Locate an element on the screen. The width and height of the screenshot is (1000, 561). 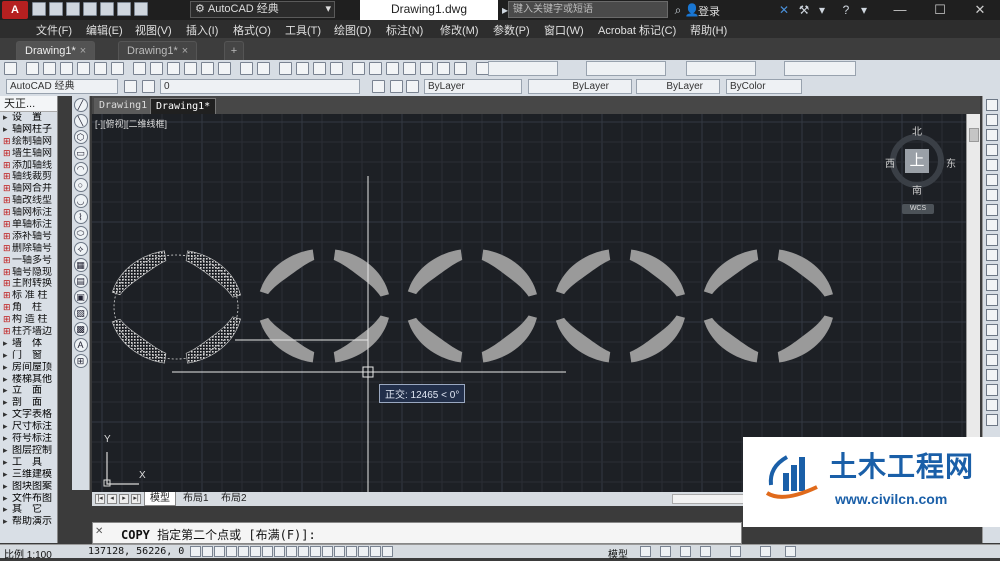
panel-section-item: ▸ 图层控制 is located at coordinates (28, 451).